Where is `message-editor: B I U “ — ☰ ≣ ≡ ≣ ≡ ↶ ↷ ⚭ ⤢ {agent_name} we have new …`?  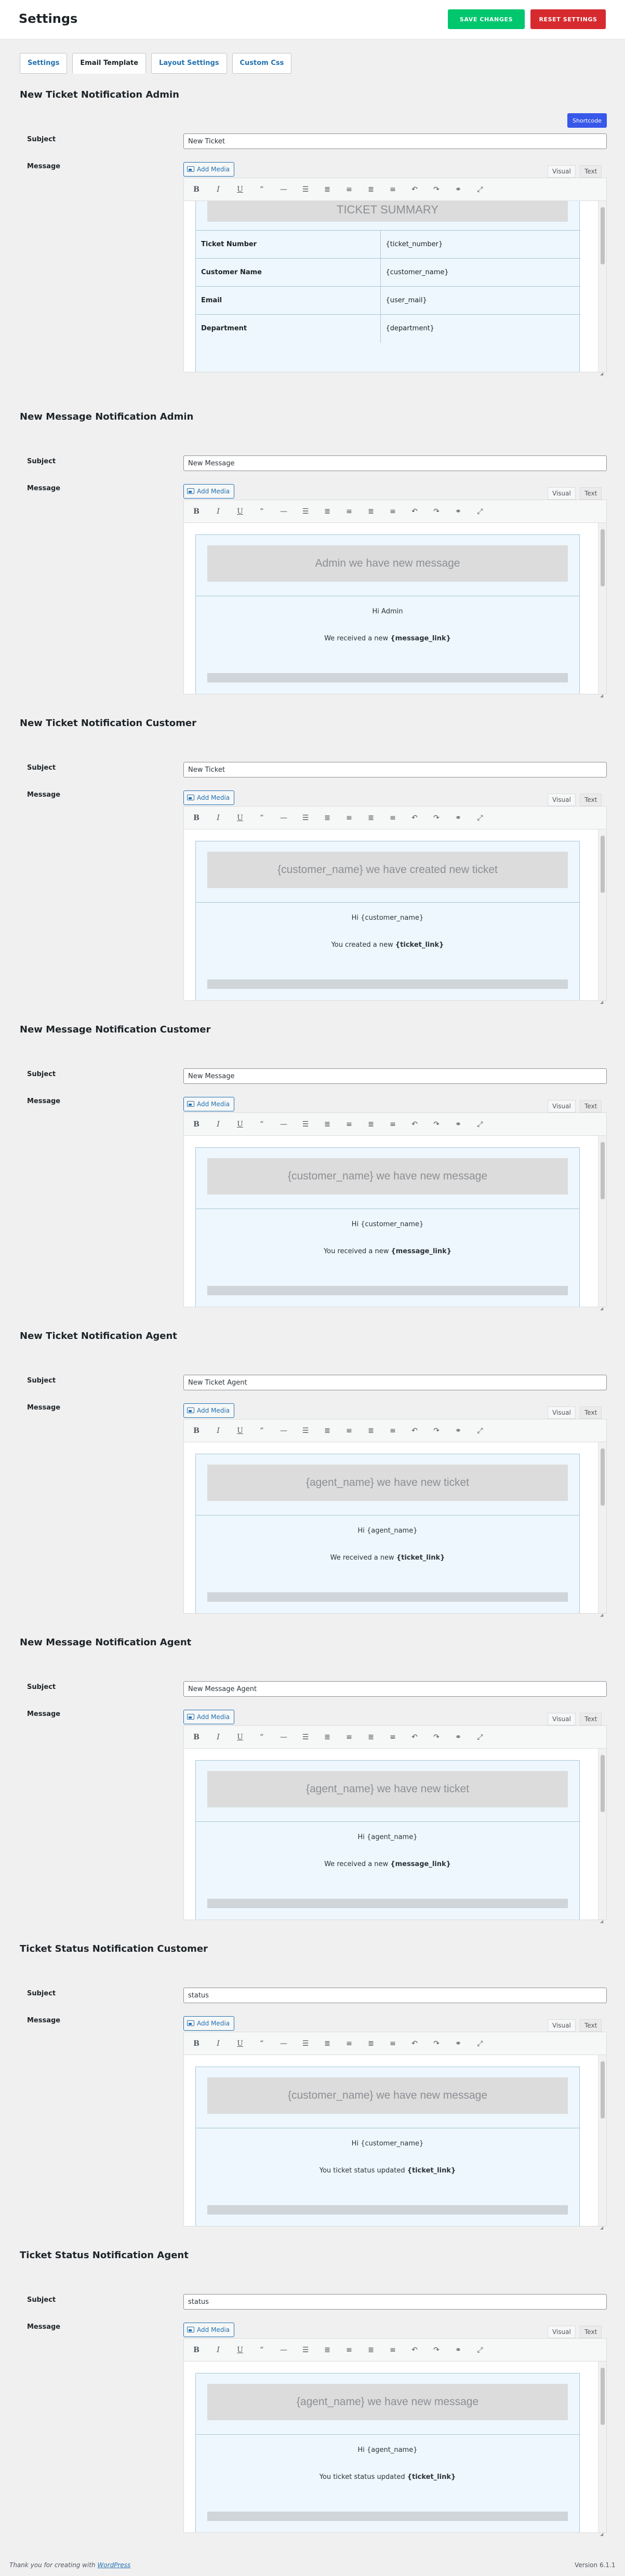
message-editor: B I U “ — ☰ ≣ ≡ ≣ ≡ ↶ ↷ ⚭ ⤢ {agent_name} we have new … is located at coordinates (395, 2438).